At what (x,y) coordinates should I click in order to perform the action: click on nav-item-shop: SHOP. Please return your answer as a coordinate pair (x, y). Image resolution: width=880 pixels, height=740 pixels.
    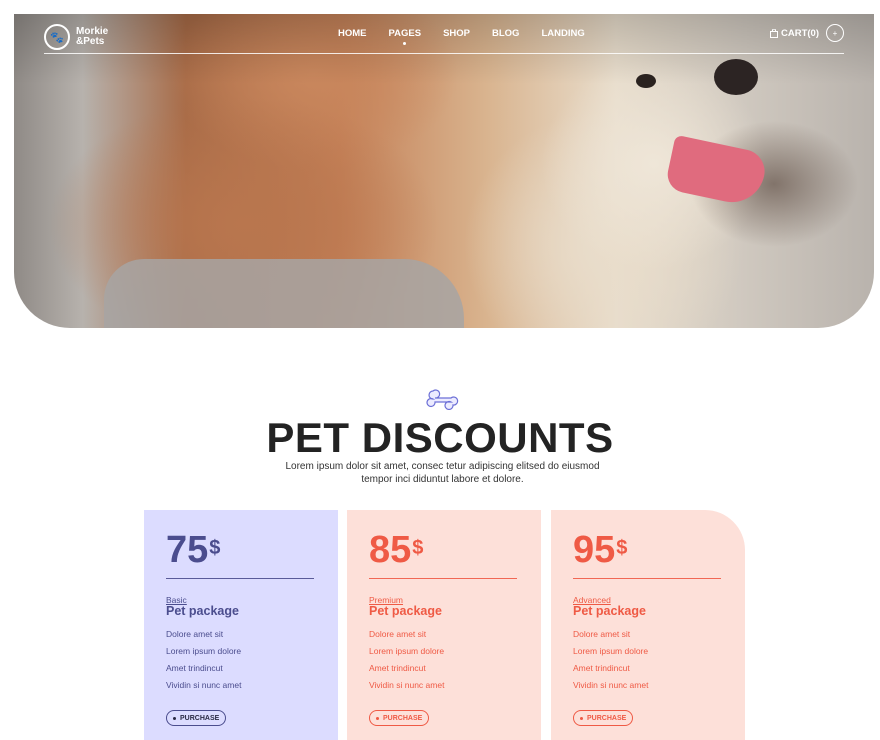
    Looking at the image, I should click on (456, 33).